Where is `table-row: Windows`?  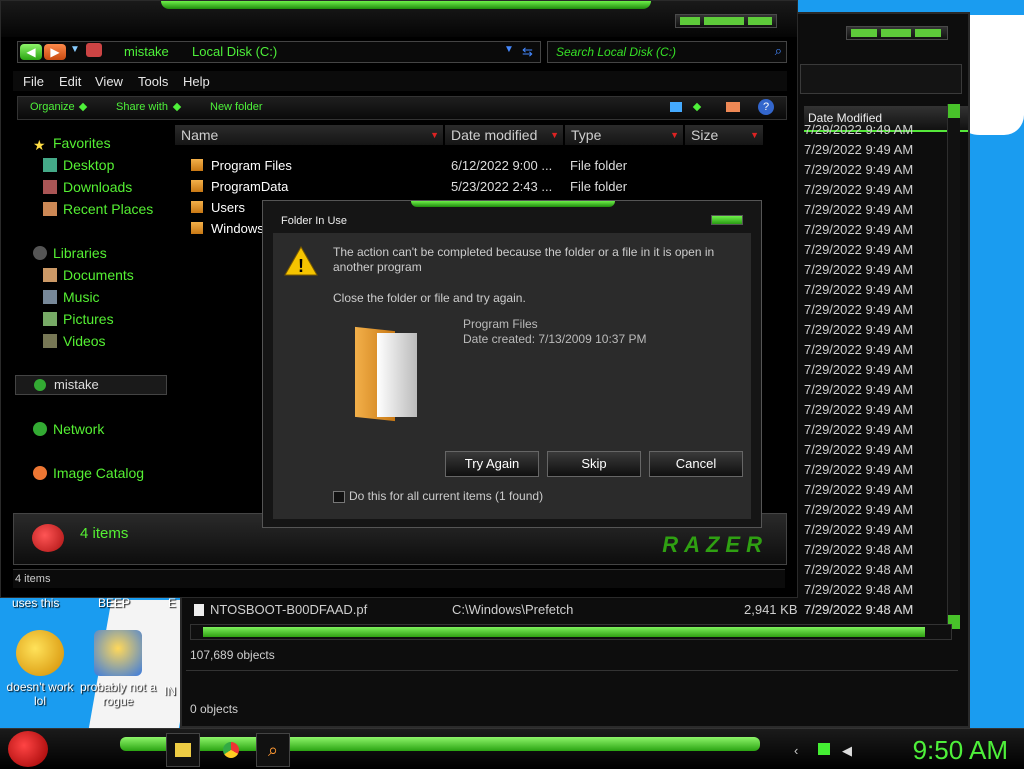
table-row: Windows is located at coordinates (227, 228).